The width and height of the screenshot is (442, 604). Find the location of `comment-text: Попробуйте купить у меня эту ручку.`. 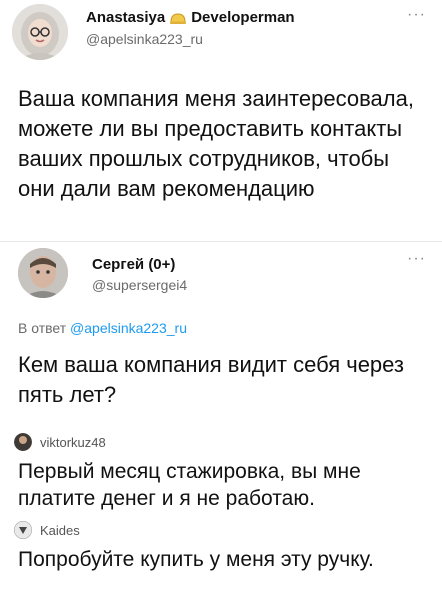

comment-text: Попробуйте купить у меня эту ручку. is located at coordinates (196, 559).